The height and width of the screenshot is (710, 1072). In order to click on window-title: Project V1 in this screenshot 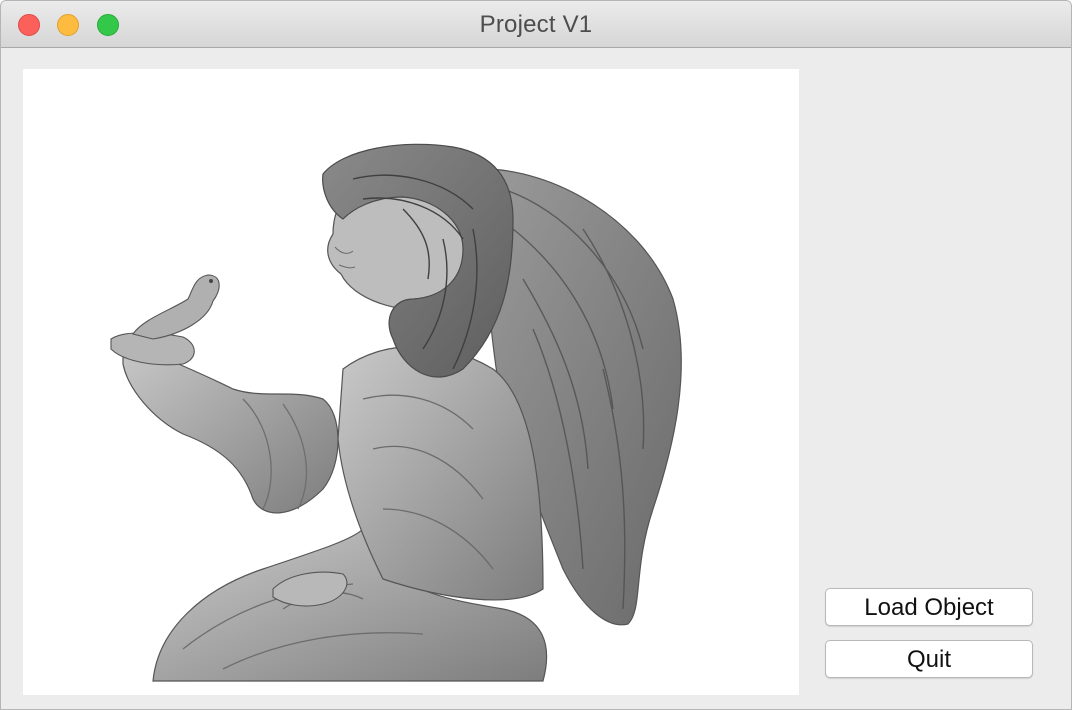, I will do `click(536, 24)`.